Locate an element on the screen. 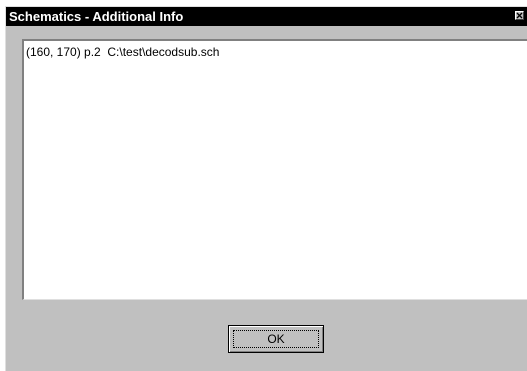 The height and width of the screenshot is (371, 527). ok-button: OK is located at coordinates (276, 339).